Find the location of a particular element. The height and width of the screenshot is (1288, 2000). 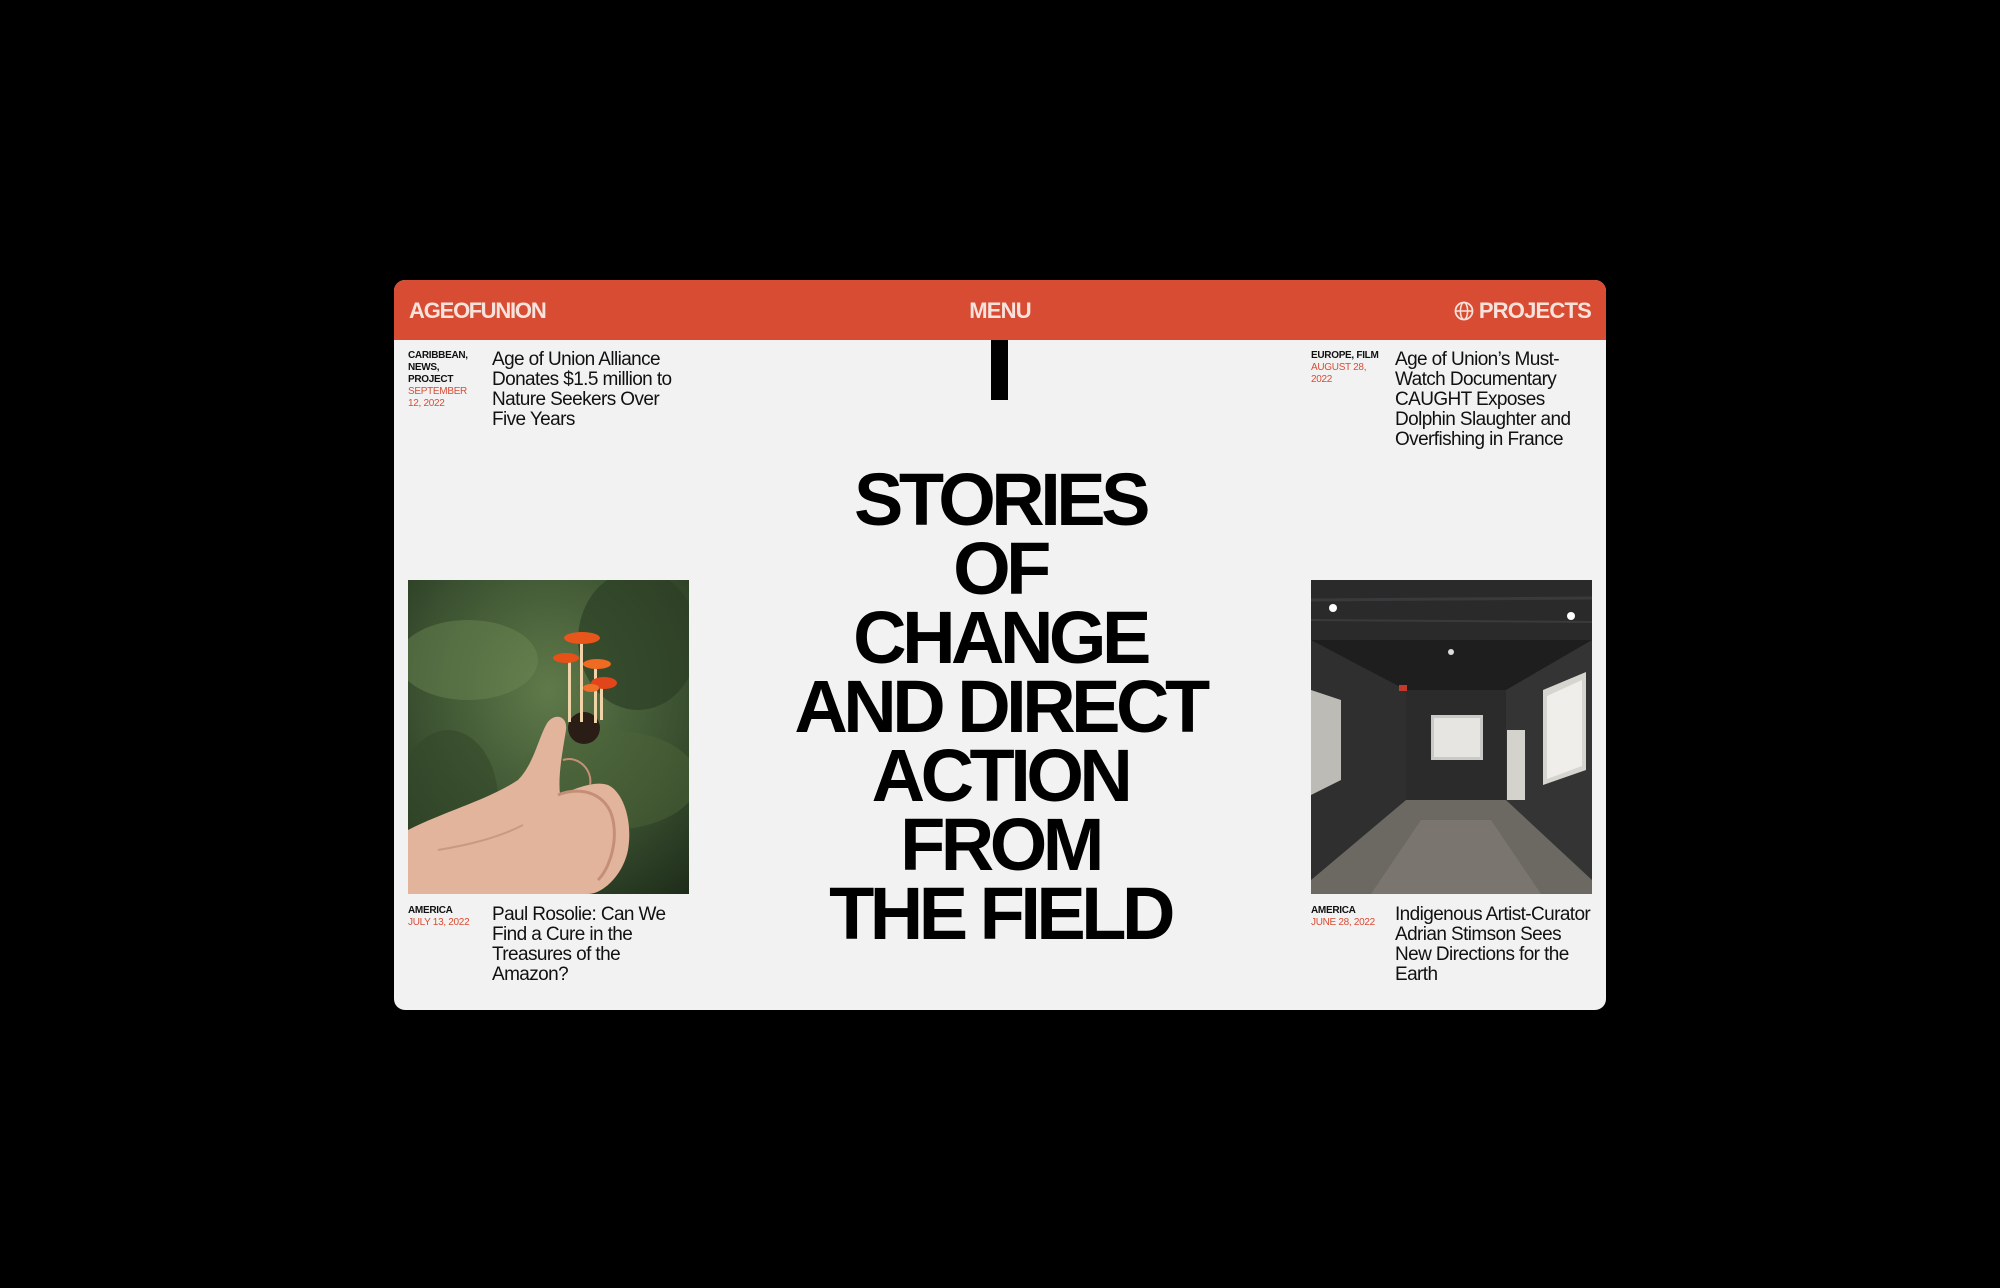

article-tags: EUROPE, FILM is located at coordinates (1347, 356).